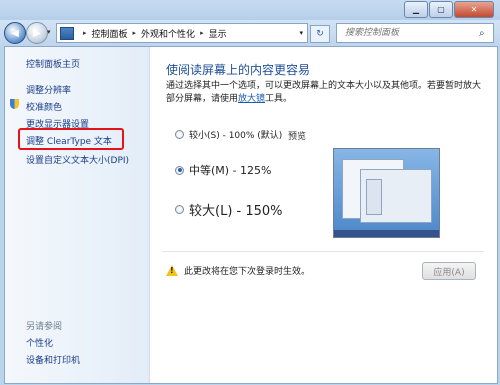 This screenshot has width=500, height=385. What do you see at coordinates (67, 33) in the screenshot?
I see `control-panel-icon` at bounding box center [67, 33].